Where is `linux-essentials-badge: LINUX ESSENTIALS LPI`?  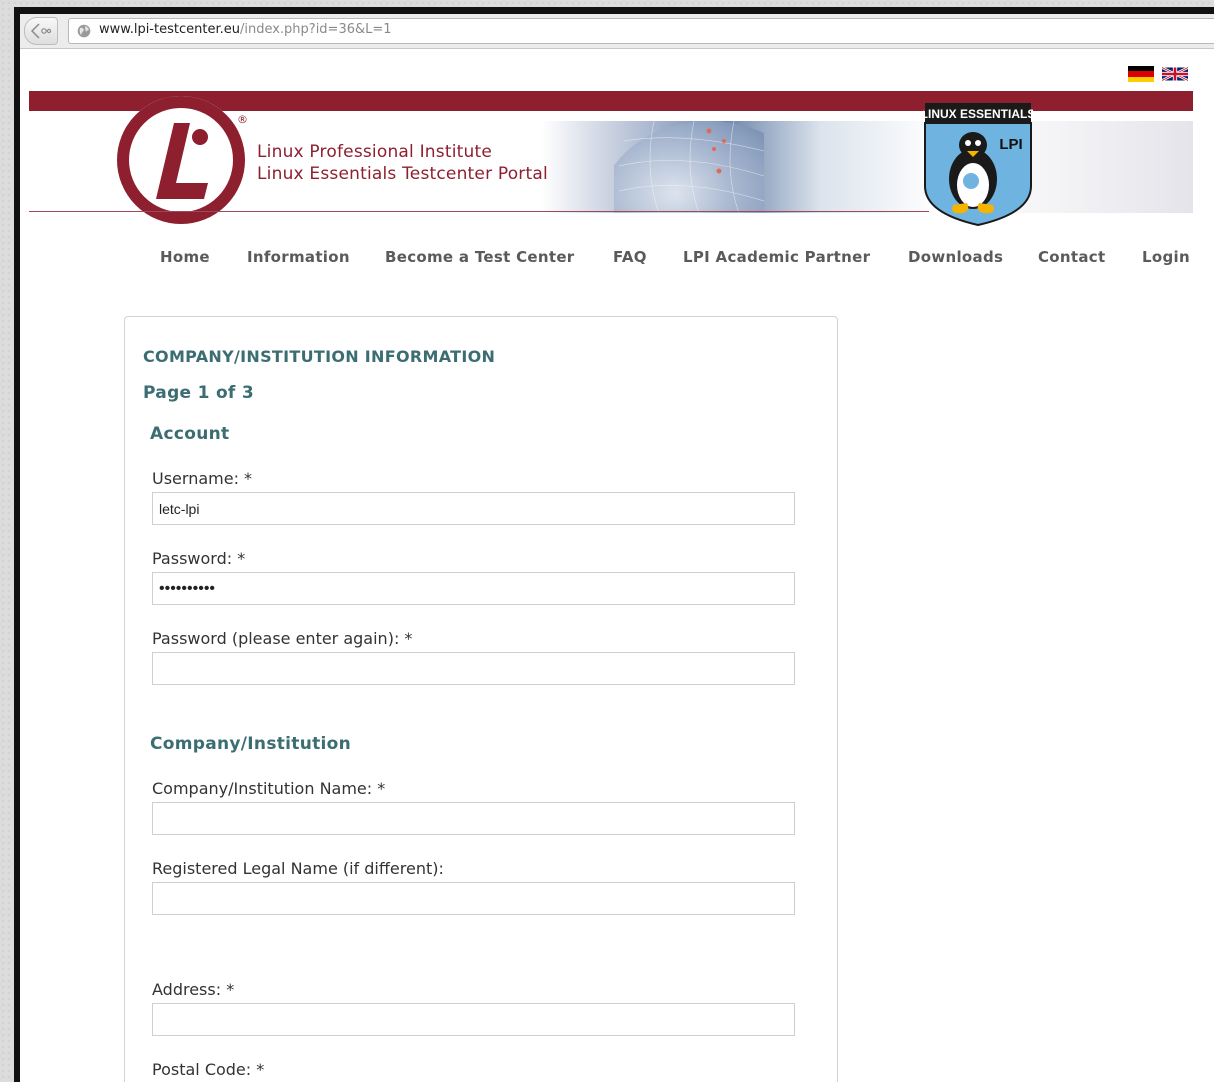 linux-essentials-badge: LINUX ESSENTIALS LPI is located at coordinates (978, 165).